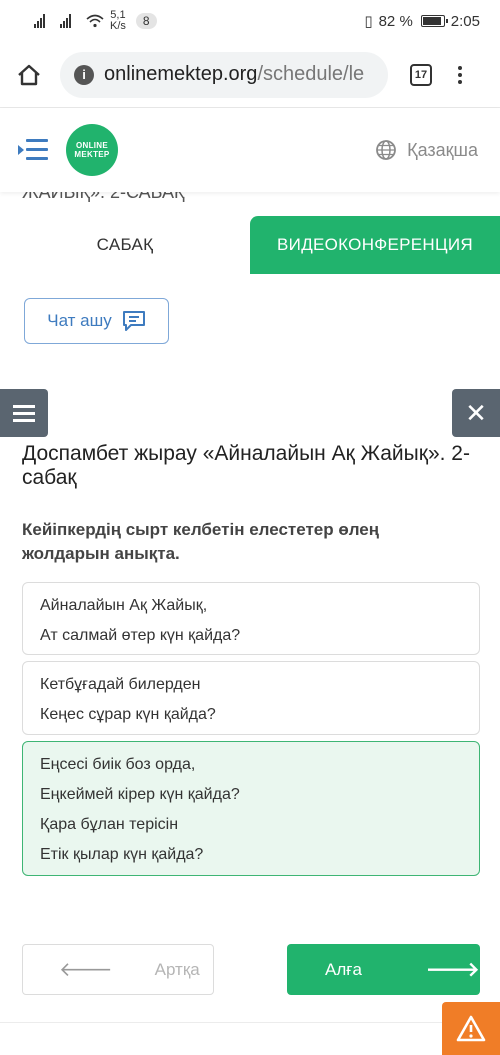  I want to click on tab-lesson: САБАҚ, so click(125, 245).